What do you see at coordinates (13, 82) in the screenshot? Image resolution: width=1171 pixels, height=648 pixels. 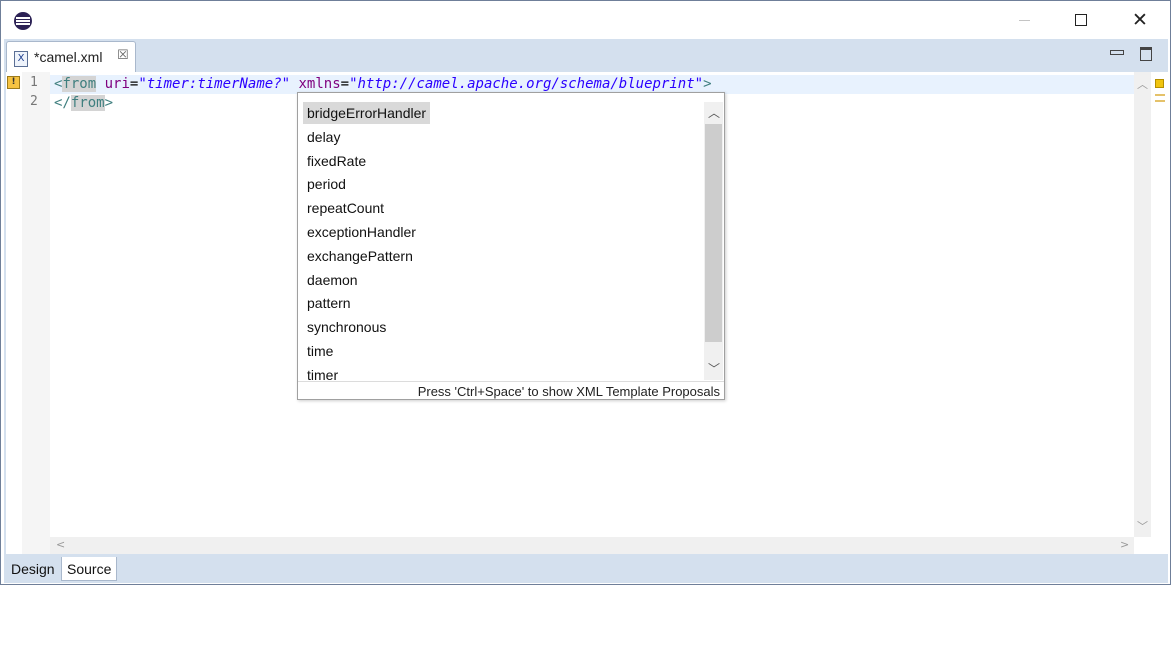 I see `warning-icon: !` at bounding box center [13, 82].